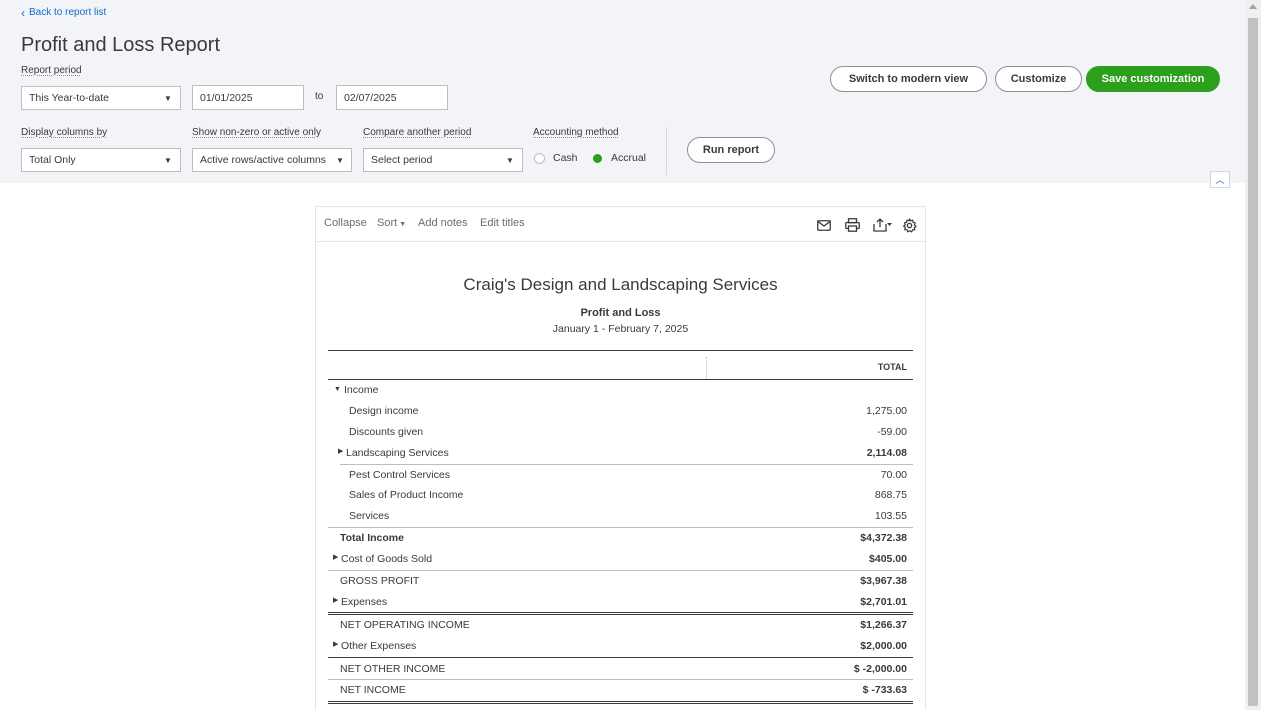  Describe the element at coordinates (620, 224) in the screenshot. I see `report-toolbar: Collapse Sort ▼ Add notes Edit titles` at that location.